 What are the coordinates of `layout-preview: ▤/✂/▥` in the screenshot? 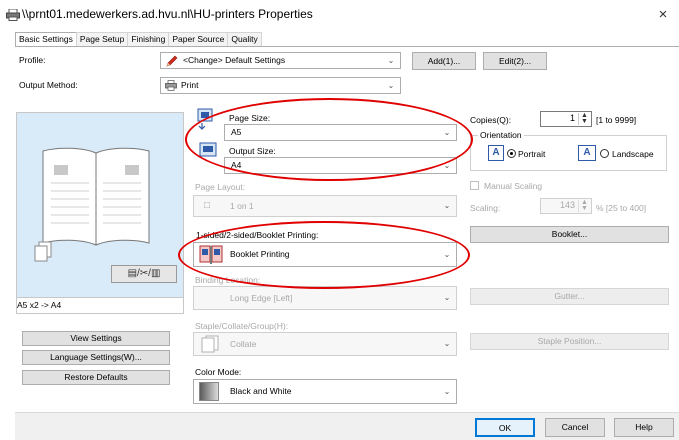 It's located at (100, 205).